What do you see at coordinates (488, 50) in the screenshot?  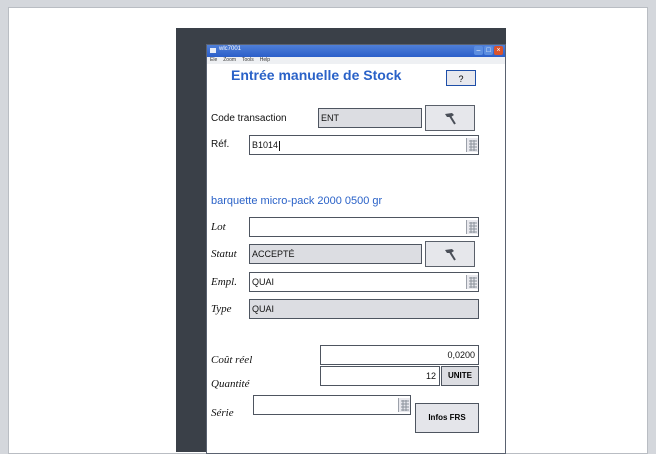 I see `maximize-icon: □` at bounding box center [488, 50].